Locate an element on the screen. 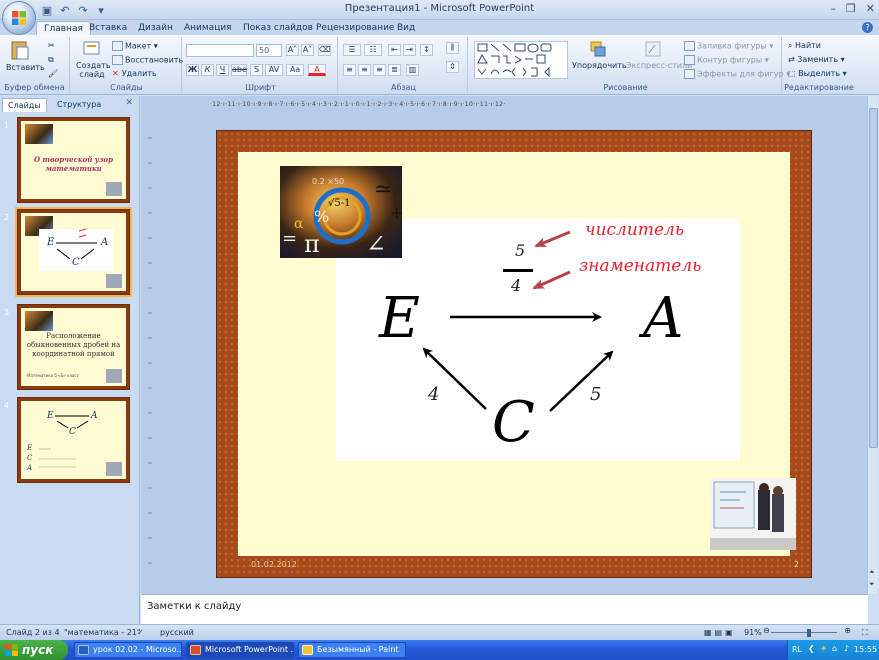  font-color-button: A is located at coordinates (317, 70).